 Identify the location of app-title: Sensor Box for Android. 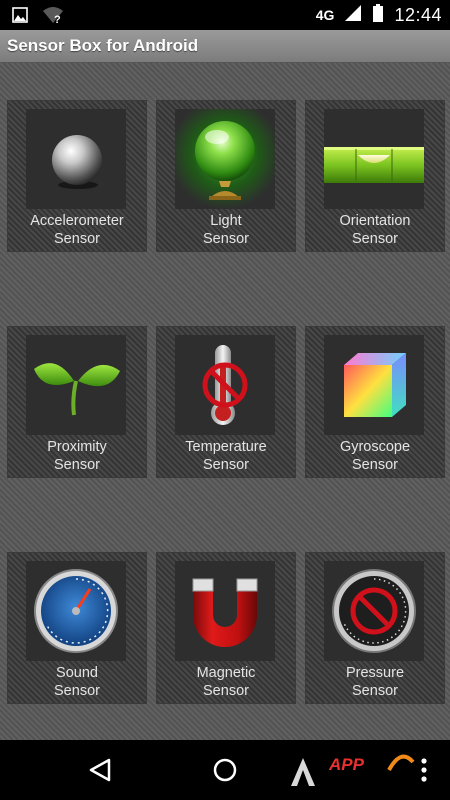
(103, 45).